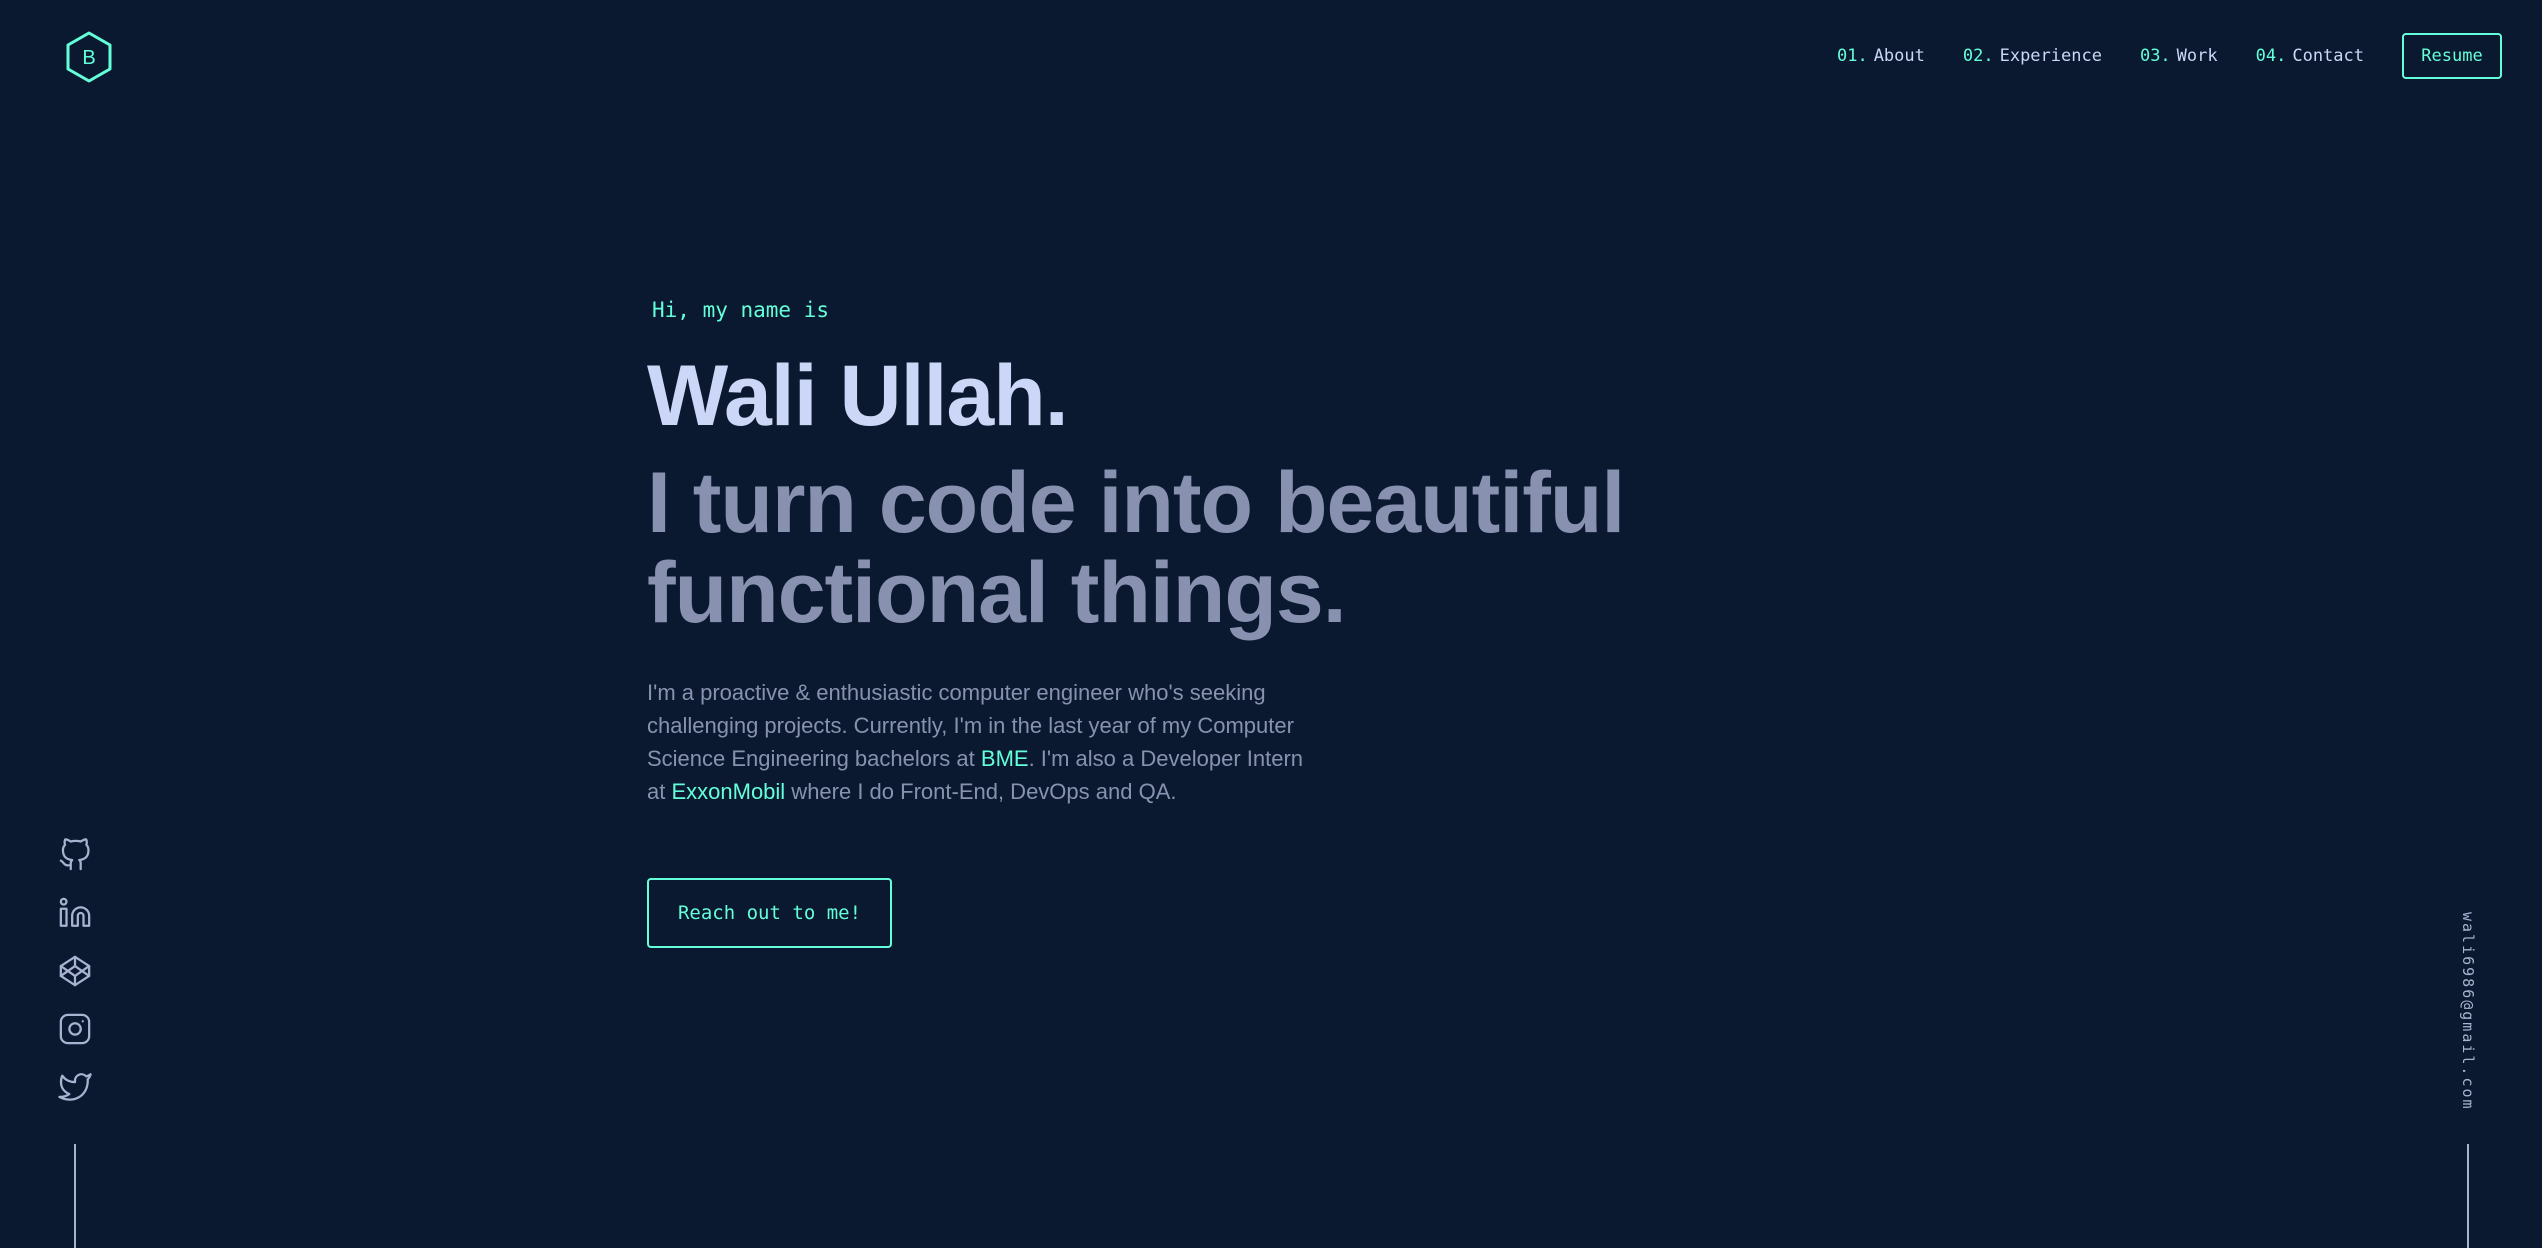 This screenshot has width=2542, height=1248. I want to click on nav-label: Contact, so click(2328, 56).